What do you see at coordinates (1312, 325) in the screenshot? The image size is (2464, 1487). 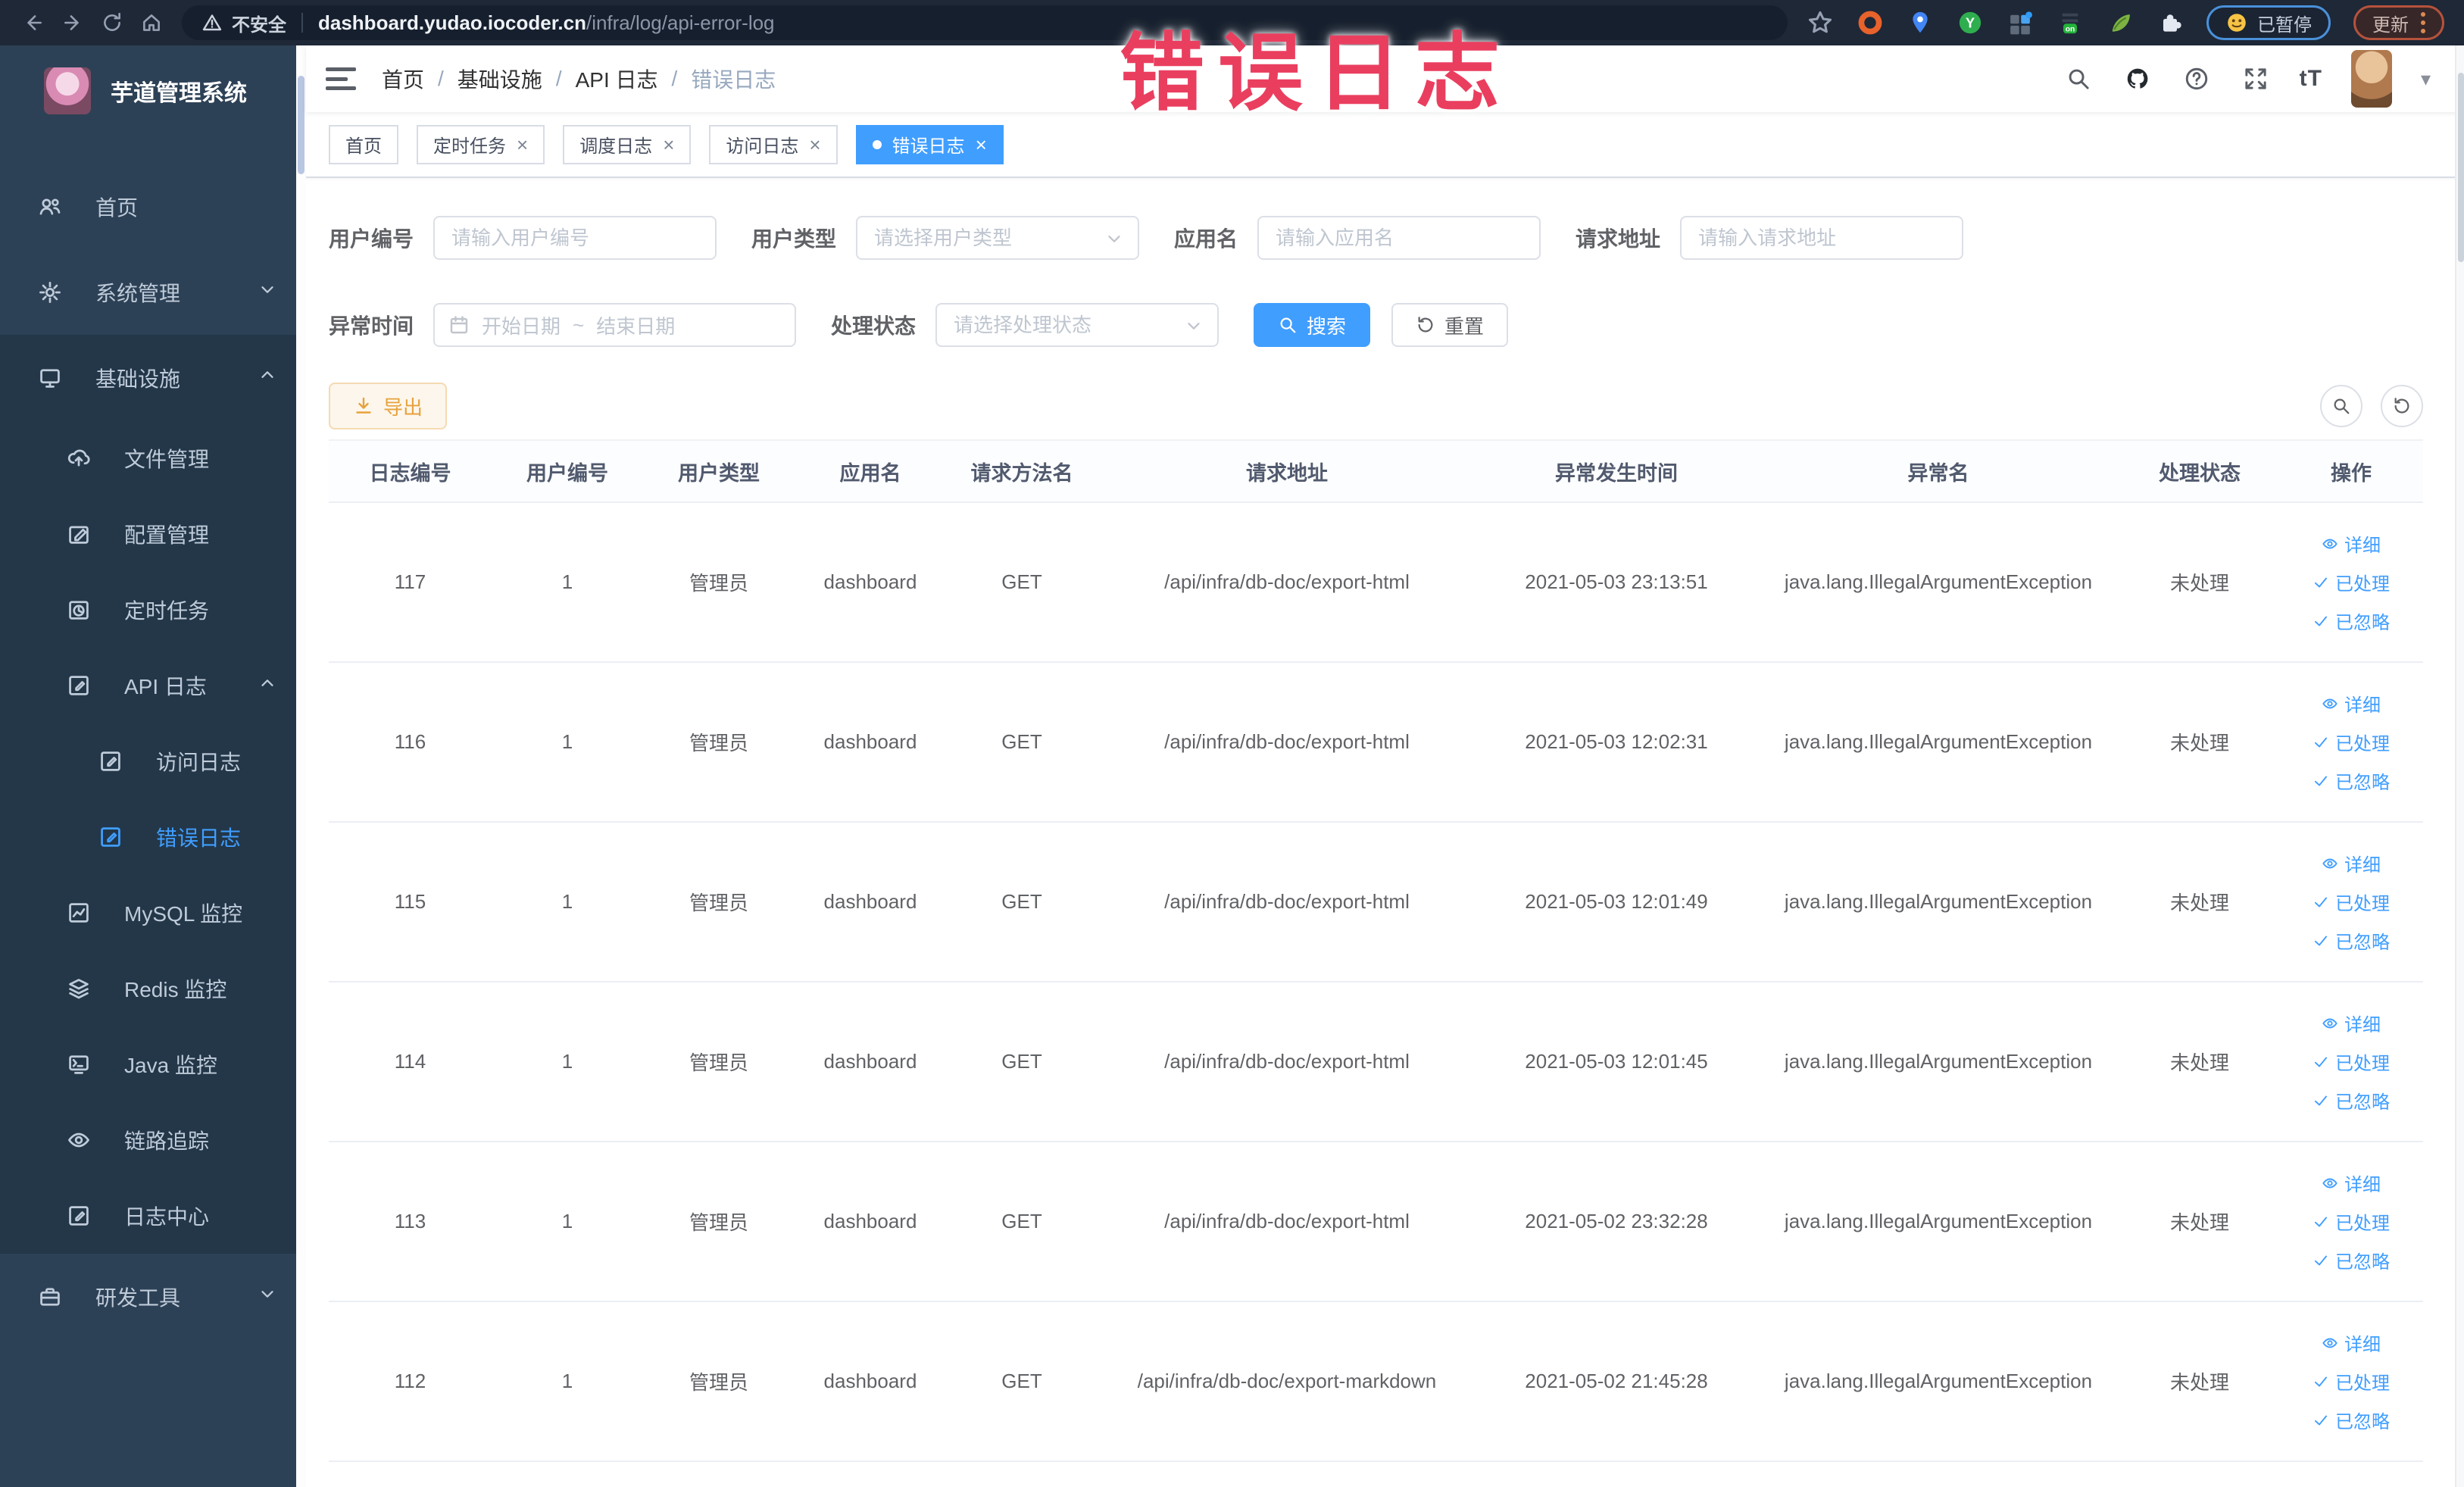 I see `search-button: 搜索` at bounding box center [1312, 325].